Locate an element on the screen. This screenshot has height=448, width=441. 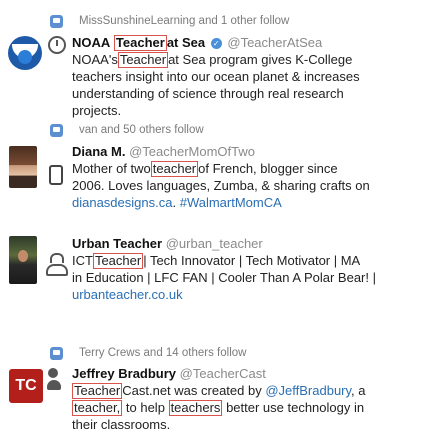
account-name: NOAA is located at coordinates (91, 42).